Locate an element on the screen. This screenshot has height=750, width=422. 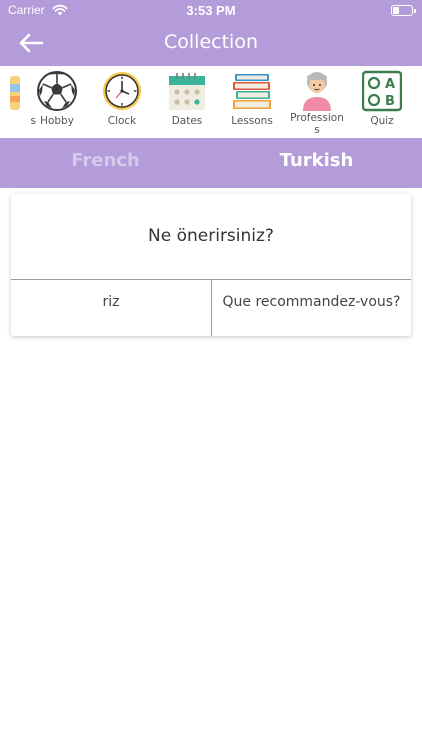
svg-text: B is located at coordinates (390, 101).